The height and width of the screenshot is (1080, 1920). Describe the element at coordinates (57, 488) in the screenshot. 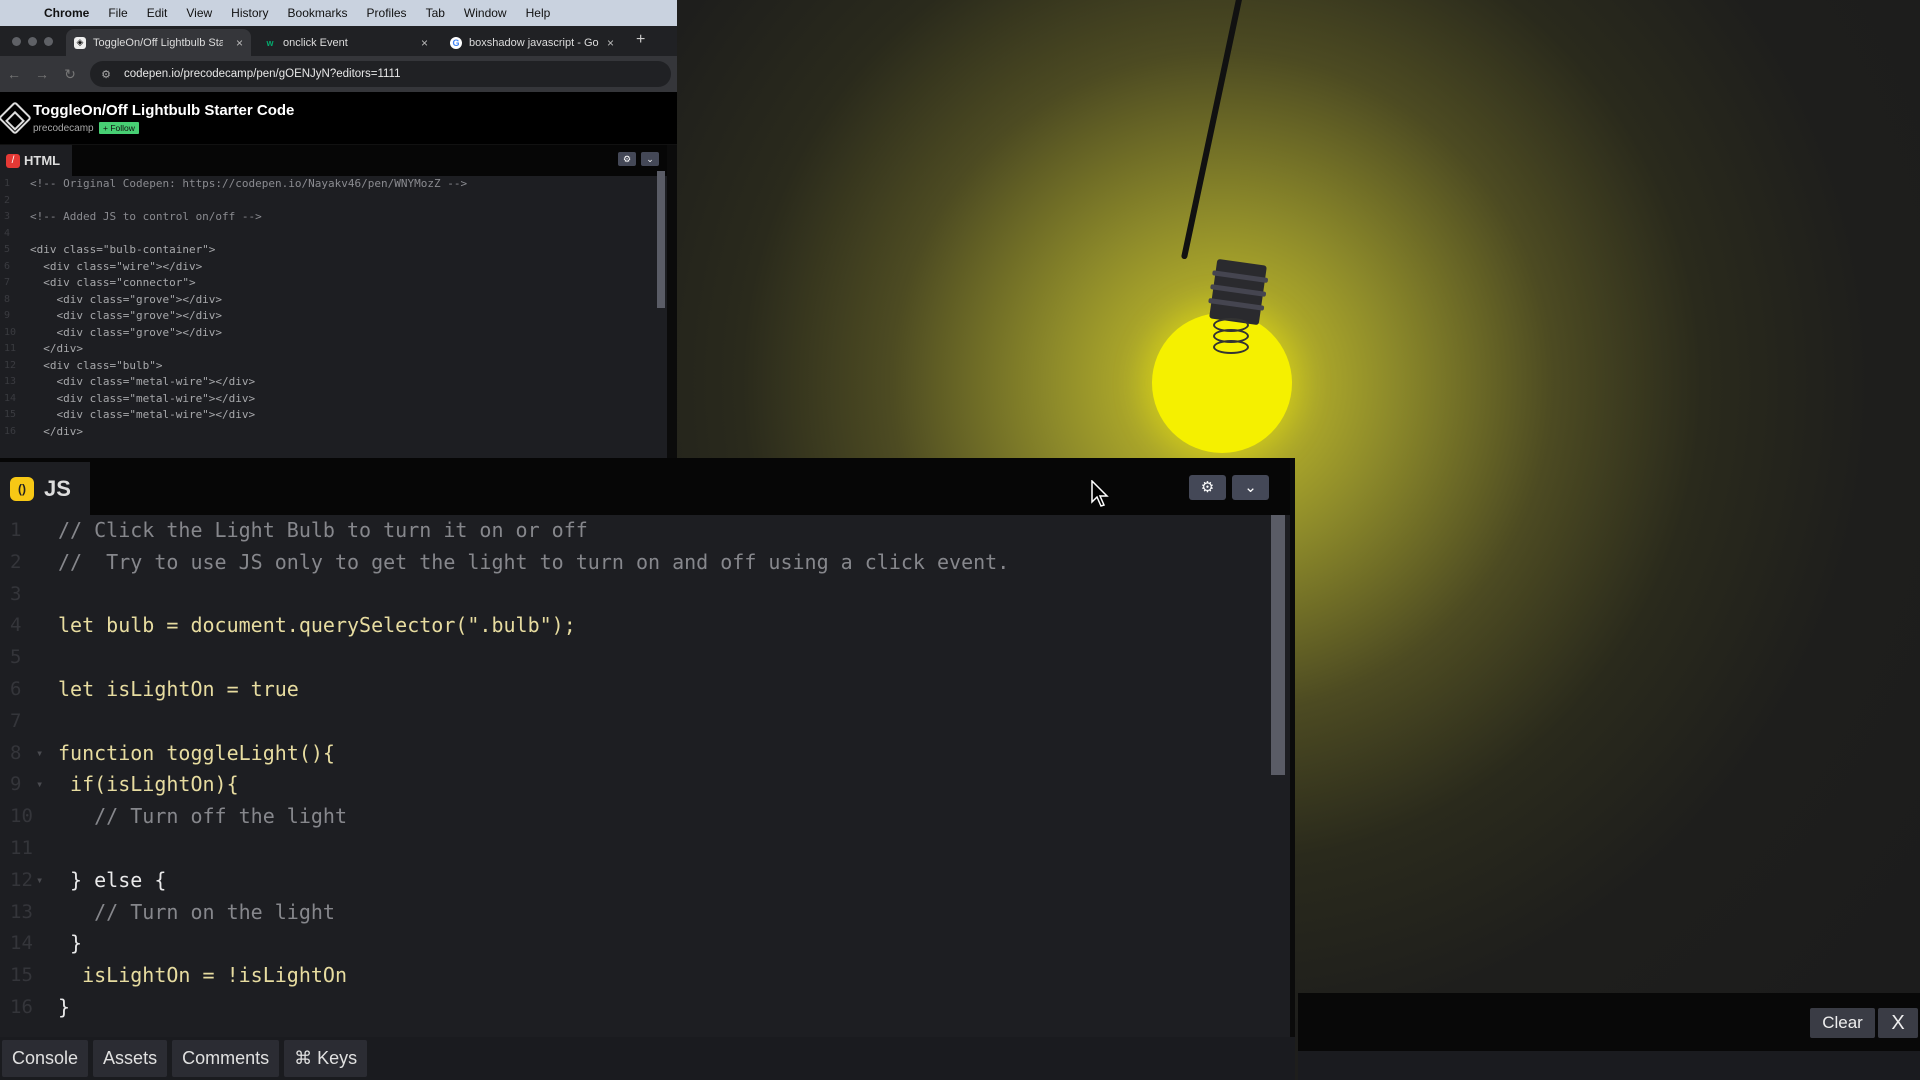

I see `js-editor-label: JS` at that location.